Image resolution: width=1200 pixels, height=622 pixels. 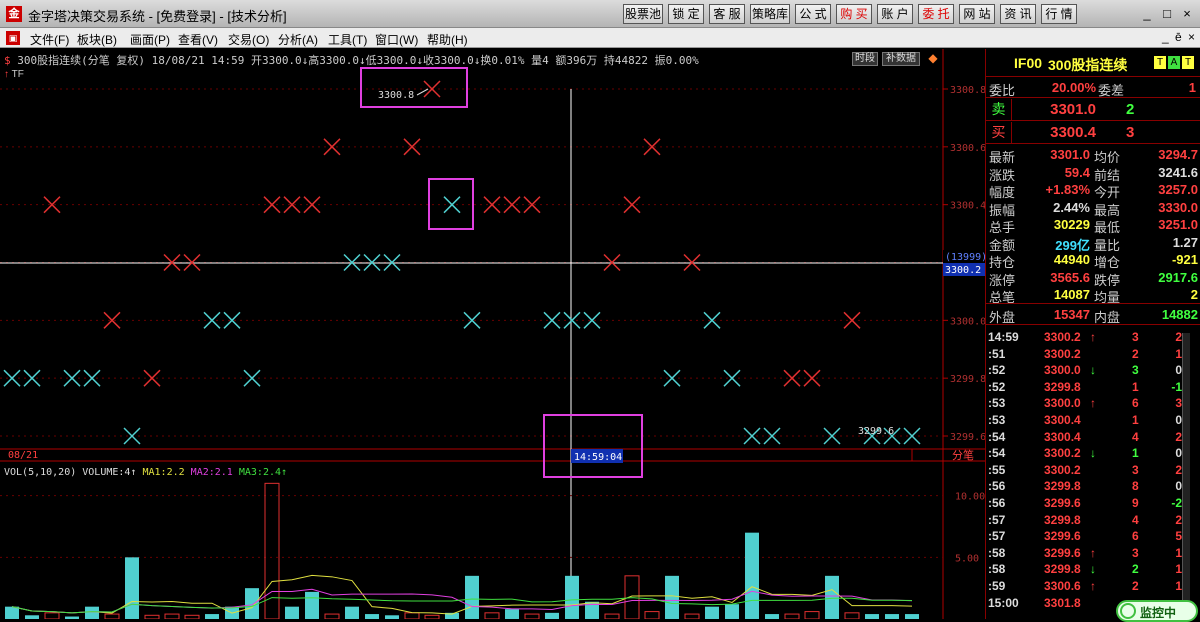 What do you see at coordinates (1002, 175) in the screenshot?
I see `stat-label: 涨跌` at bounding box center [1002, 175].